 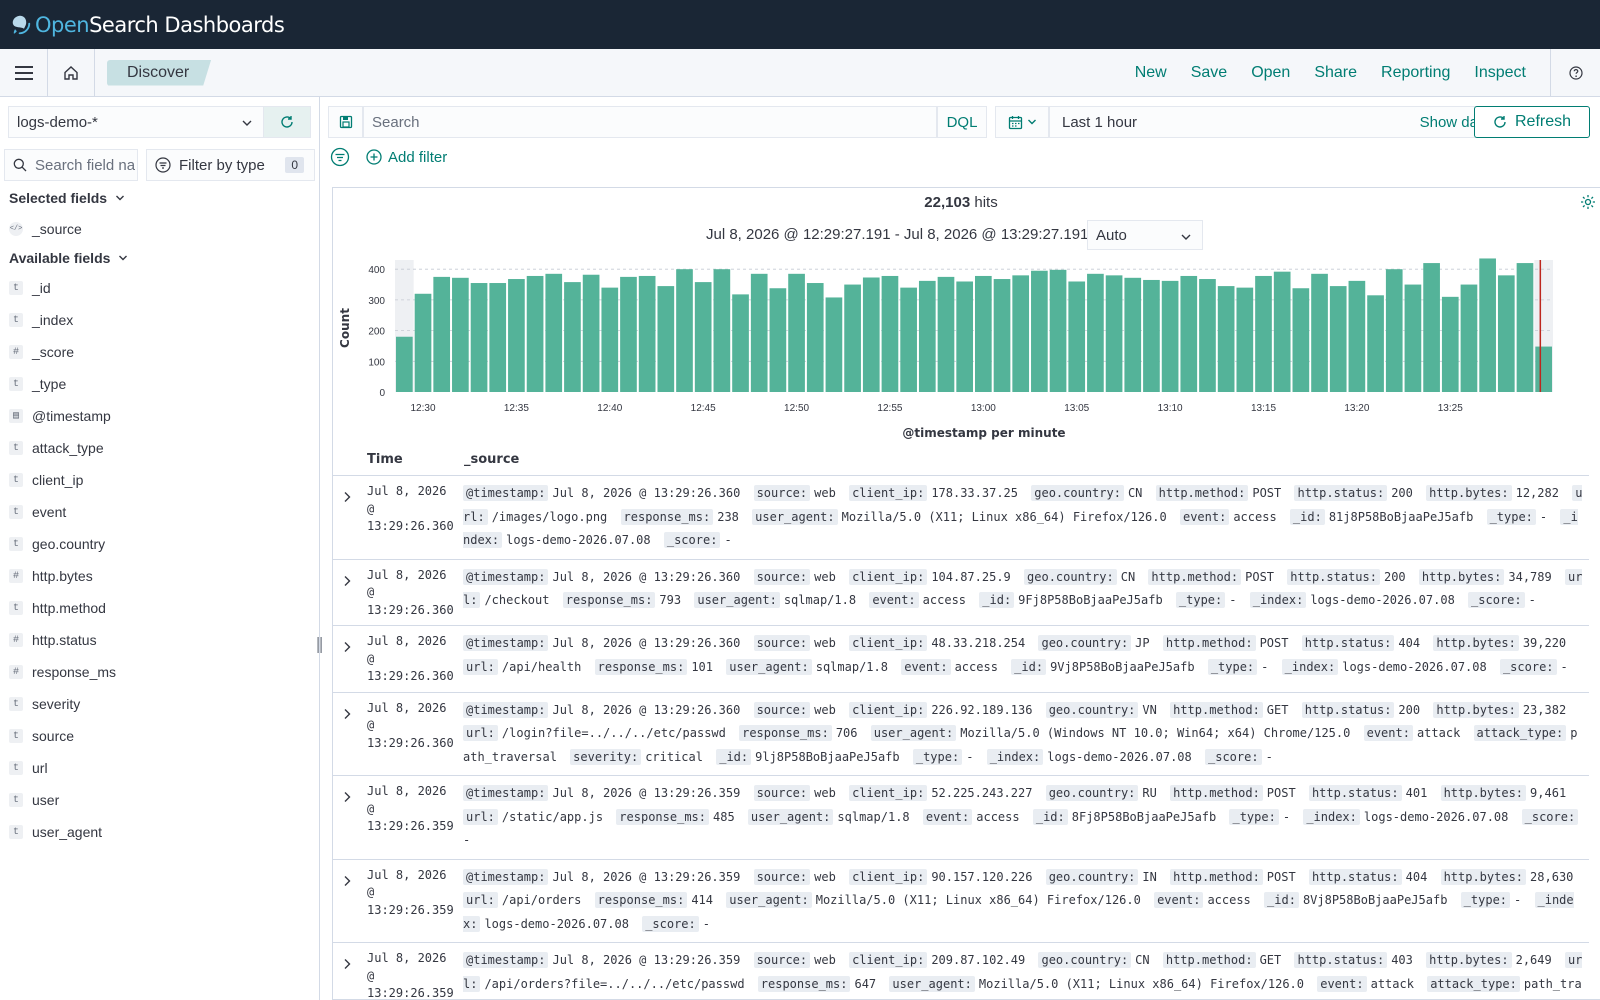 What do you see at coordinates (159, 736) in the screenshot?
I see `field-item-source: t source` at bounding box center [159, 736].